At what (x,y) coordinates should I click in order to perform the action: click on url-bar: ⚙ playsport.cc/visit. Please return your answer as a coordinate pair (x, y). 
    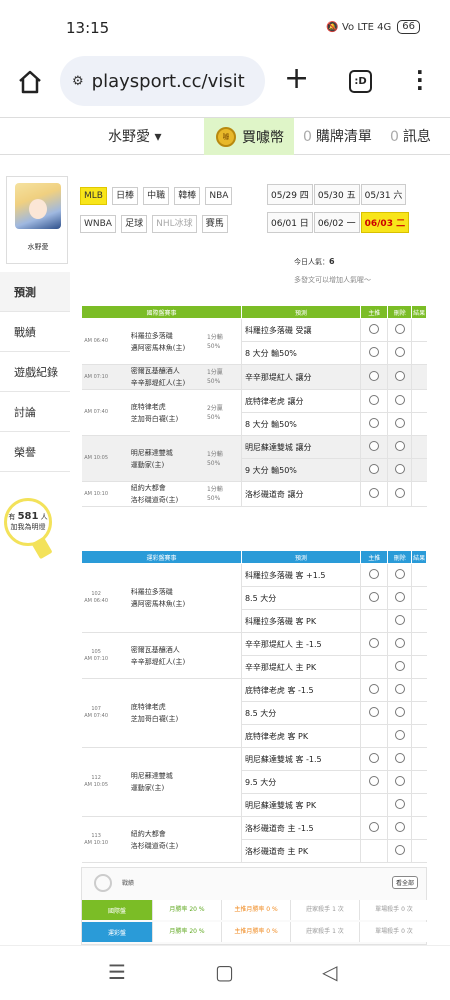
    Looking at the image, I should click on (162, 81).